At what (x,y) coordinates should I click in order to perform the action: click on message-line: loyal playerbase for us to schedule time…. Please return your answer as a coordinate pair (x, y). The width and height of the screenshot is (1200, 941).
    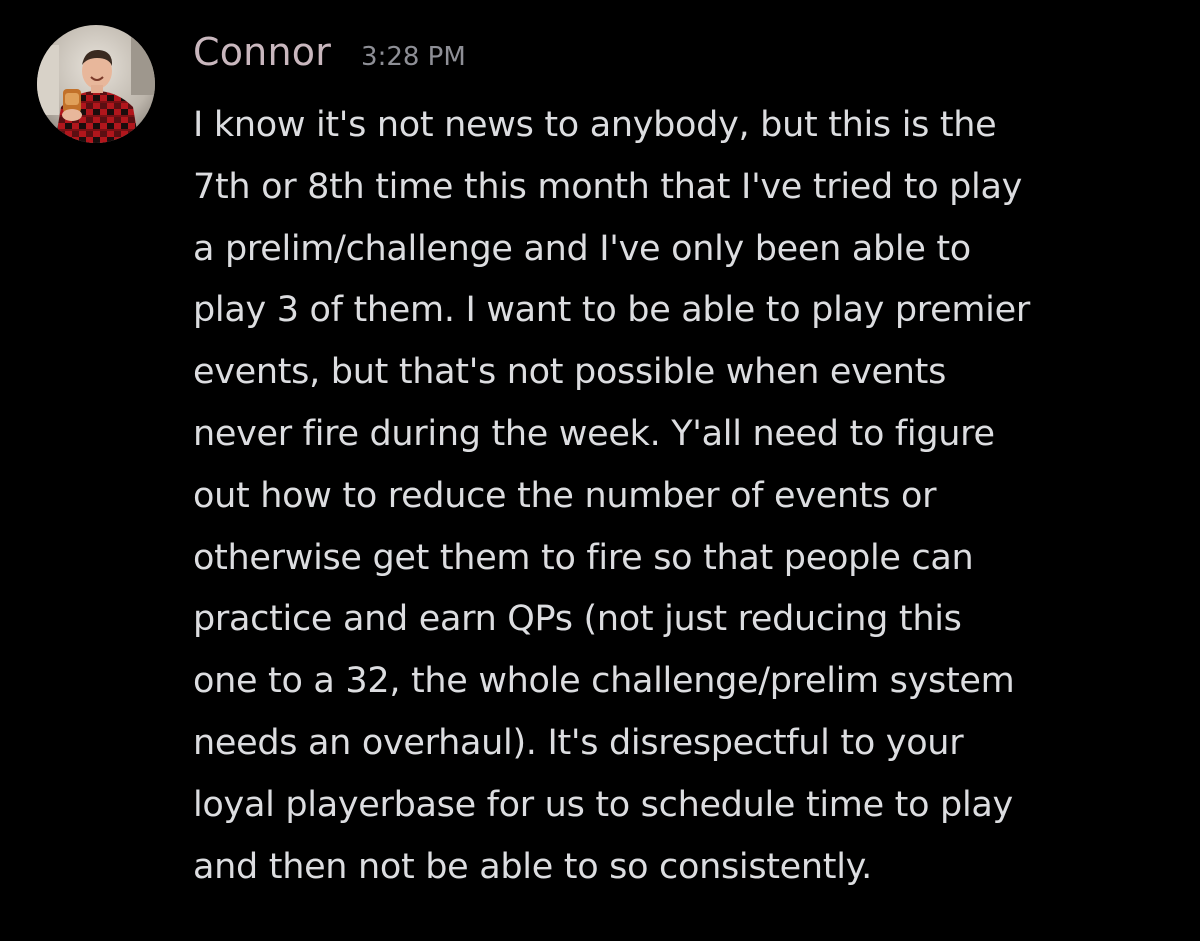
    Looking at the image, I should click on (603, 804).